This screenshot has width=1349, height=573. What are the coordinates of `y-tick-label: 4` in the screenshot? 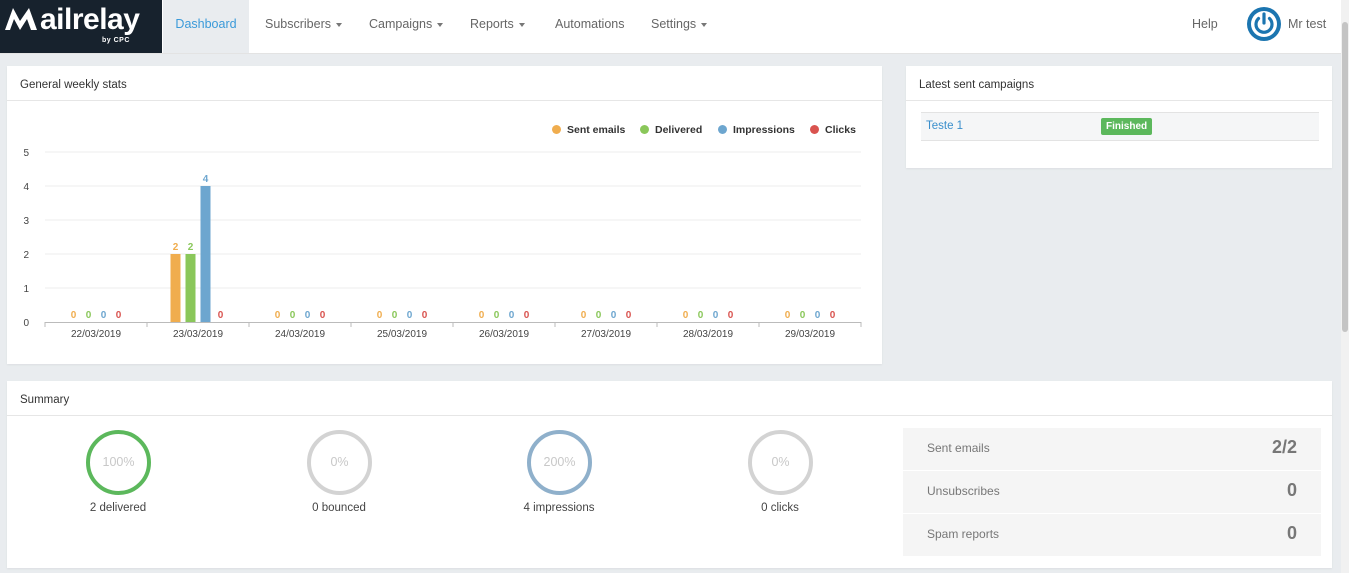 It's located at (26, 187).